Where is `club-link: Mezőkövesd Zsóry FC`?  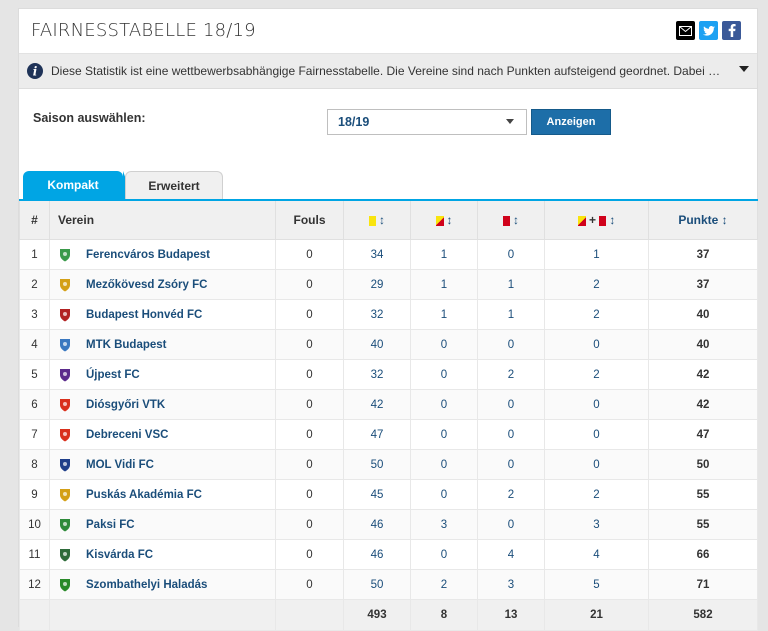 club-link: Mezőkövesd Zsóry FC is located at coordinates (146, 285).